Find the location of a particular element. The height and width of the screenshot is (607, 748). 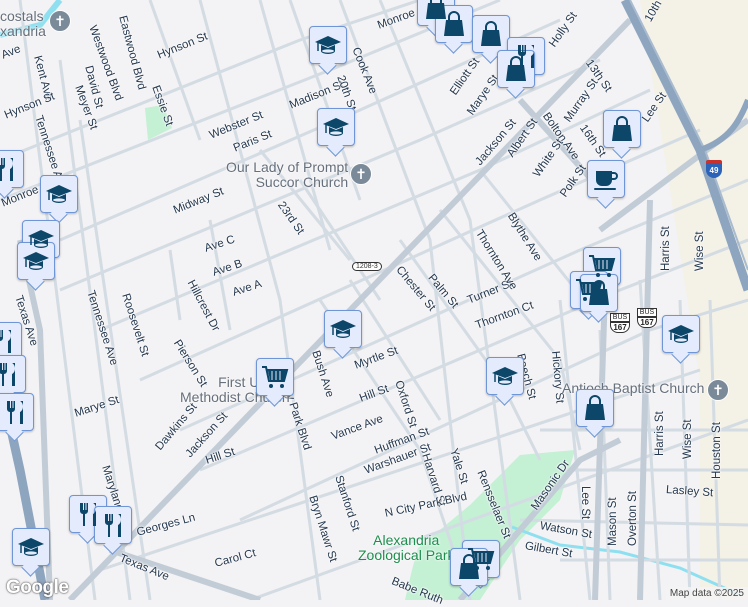

i49-shield: 49 is located at coordinates (714, 169).